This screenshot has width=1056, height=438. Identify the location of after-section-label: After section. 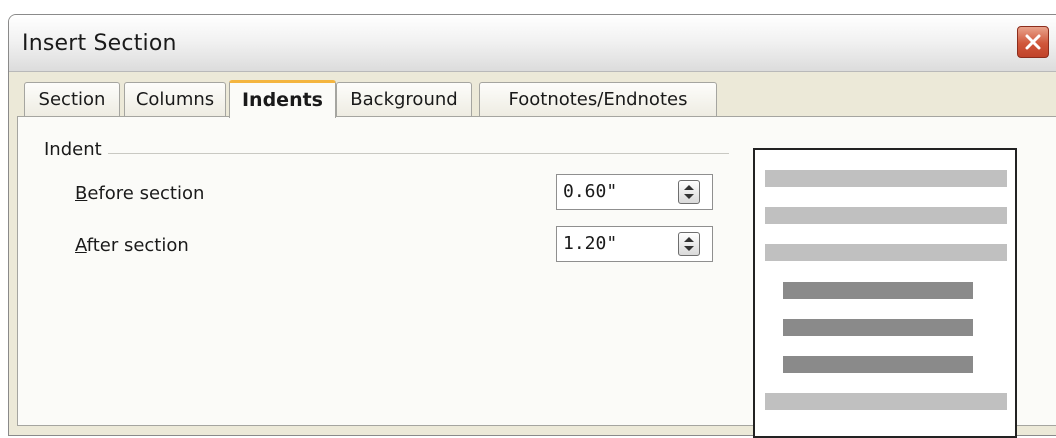
(132, 245).